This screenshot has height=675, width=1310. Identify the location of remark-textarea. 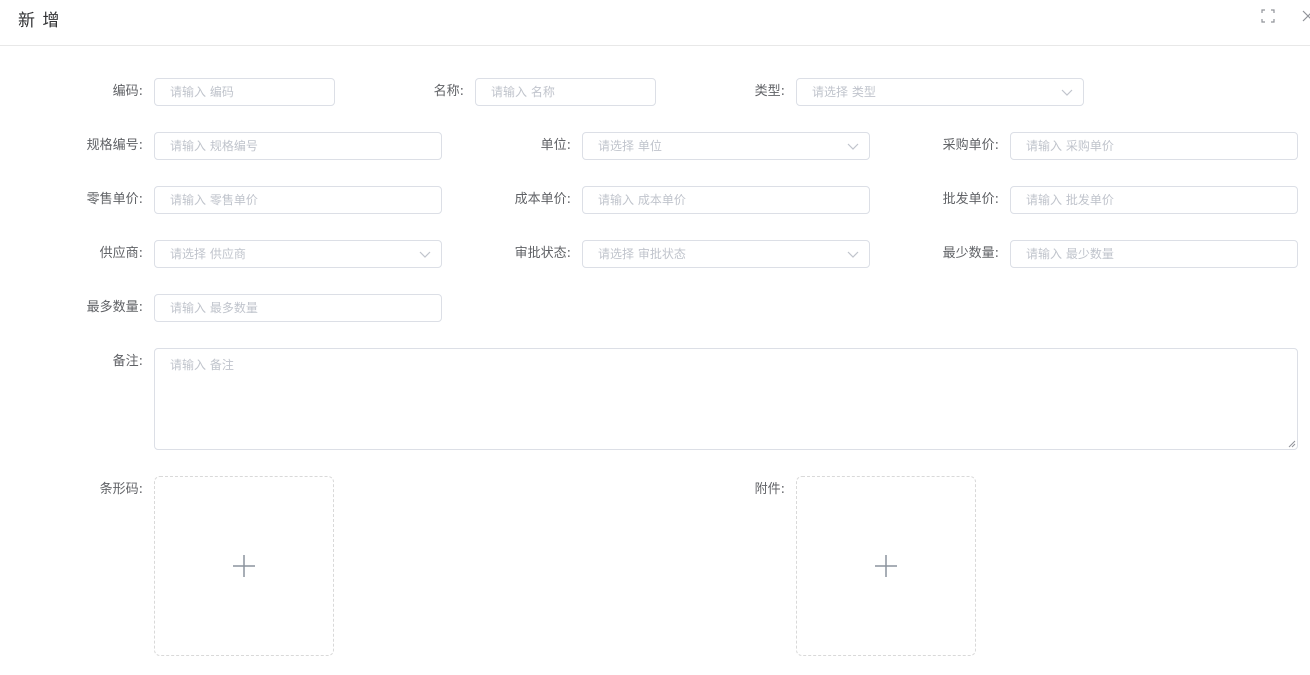
(726, 399).